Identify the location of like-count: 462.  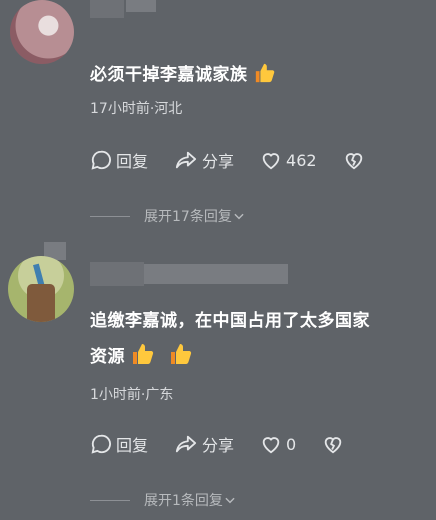
(301, 160).